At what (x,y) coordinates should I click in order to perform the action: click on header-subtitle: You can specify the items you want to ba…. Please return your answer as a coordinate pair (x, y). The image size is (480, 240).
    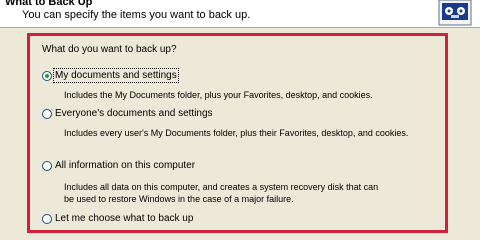
    Looking at the image, I should click on (136, 15).